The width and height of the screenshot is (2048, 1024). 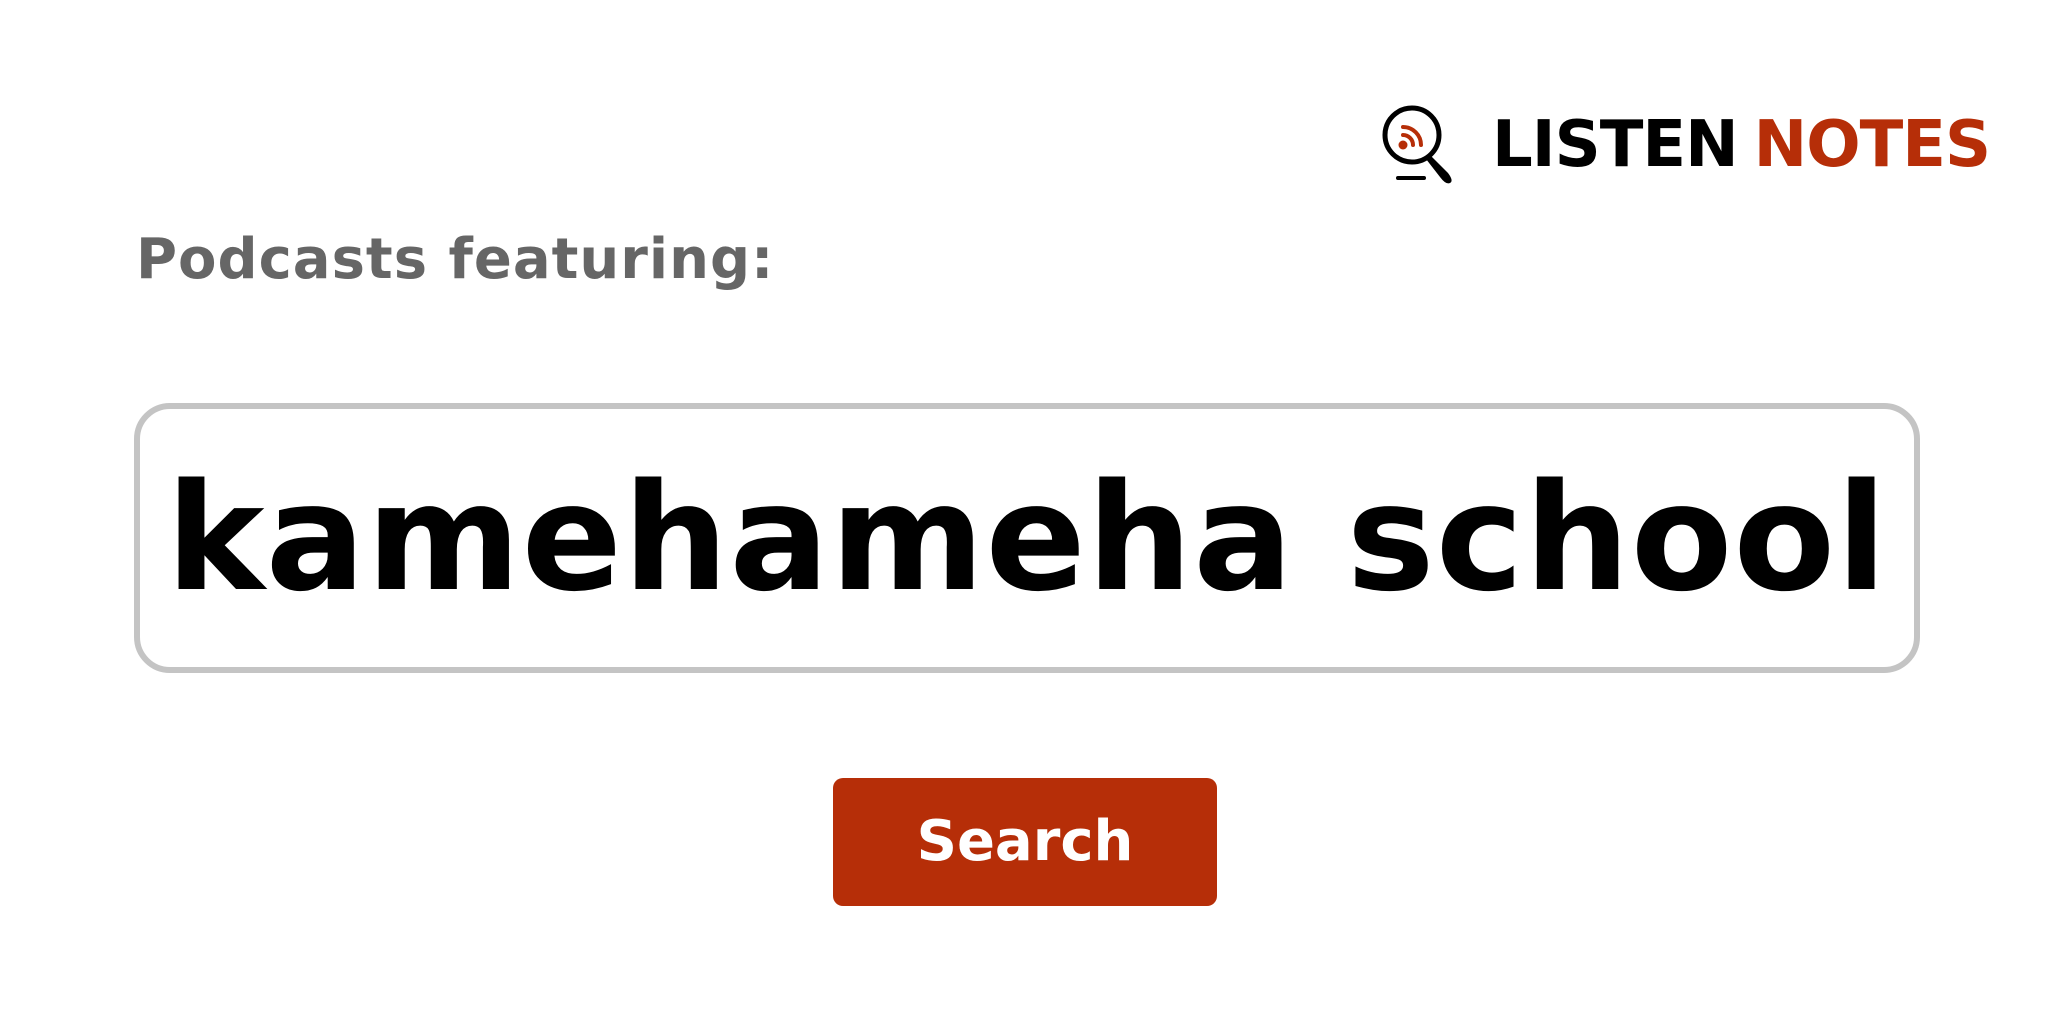 I want to click on logo-word-notes: NOTES, so click(x=1872, y=145).